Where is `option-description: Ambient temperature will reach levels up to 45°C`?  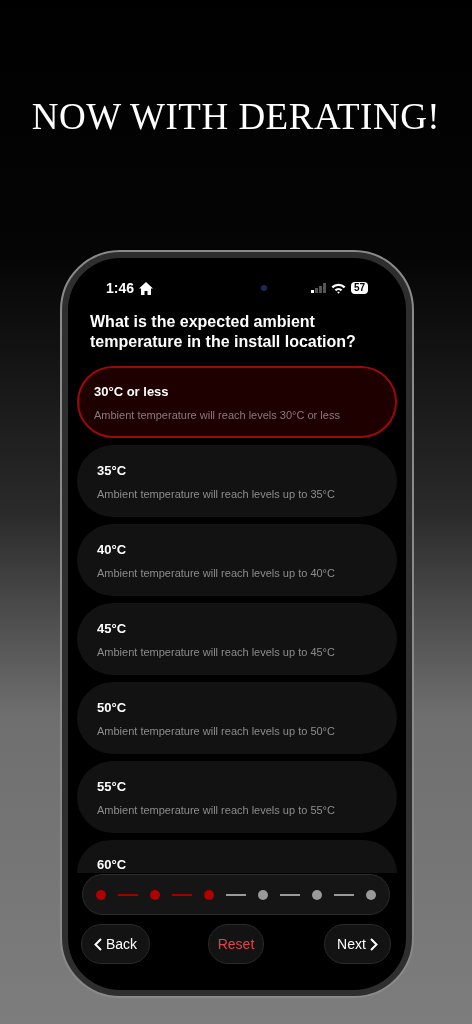
option-description: Ambient temperature will reach levels up to 45°C is located at coordinates (216, 652).